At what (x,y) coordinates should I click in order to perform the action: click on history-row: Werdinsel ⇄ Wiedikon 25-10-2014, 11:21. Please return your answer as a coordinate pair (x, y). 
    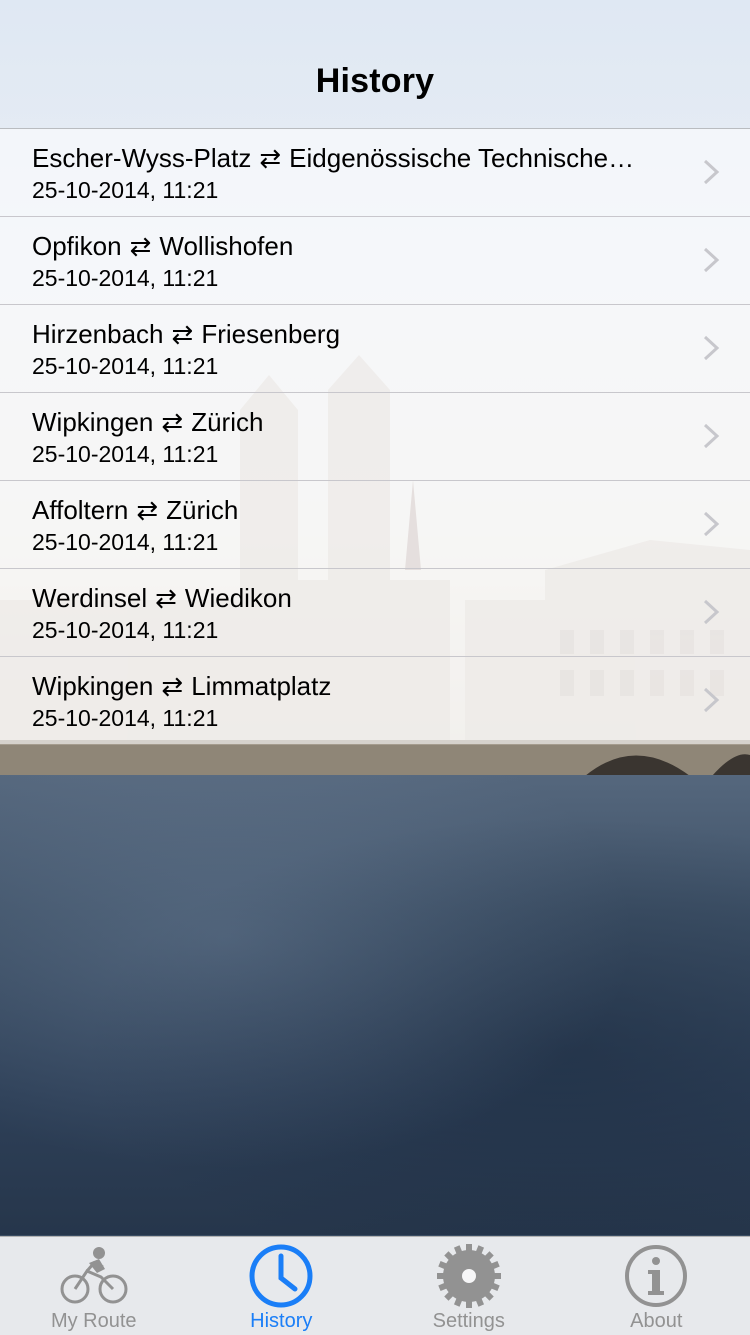
    Looking at the image, I should click on (375, 613).